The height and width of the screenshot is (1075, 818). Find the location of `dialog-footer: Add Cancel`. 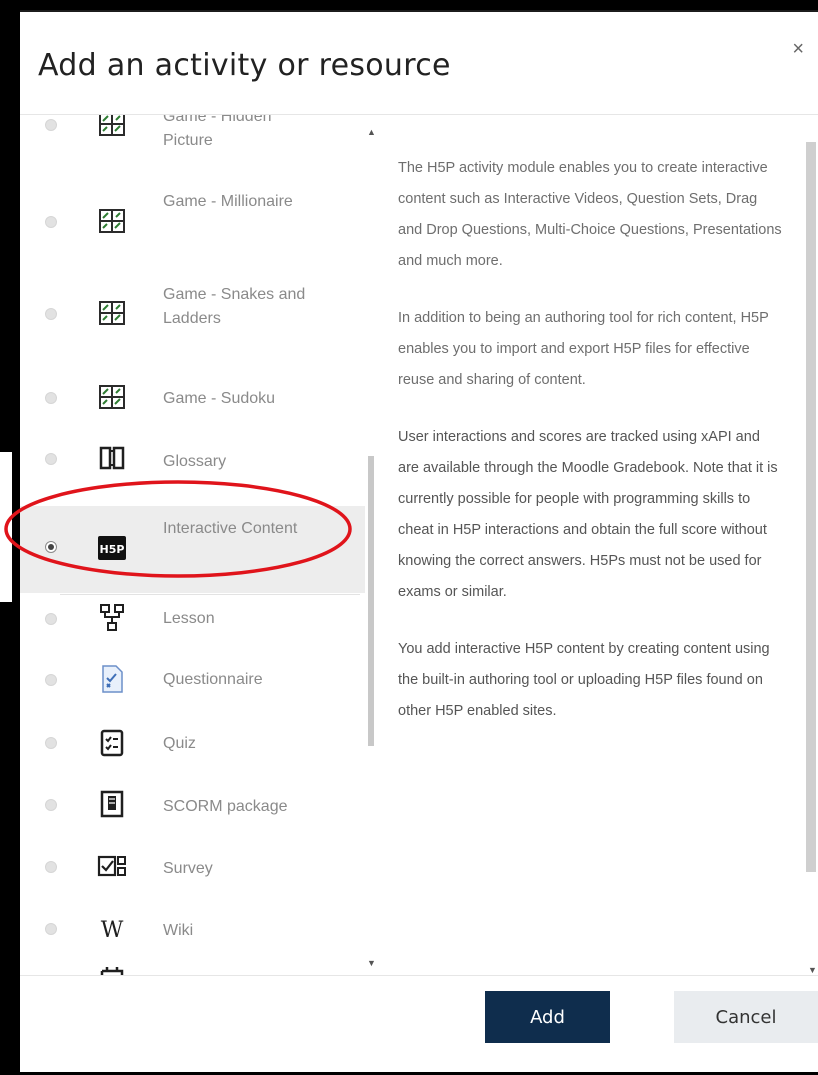

dialog-footer: Add Cancel is located at coordinates (419, 1025).